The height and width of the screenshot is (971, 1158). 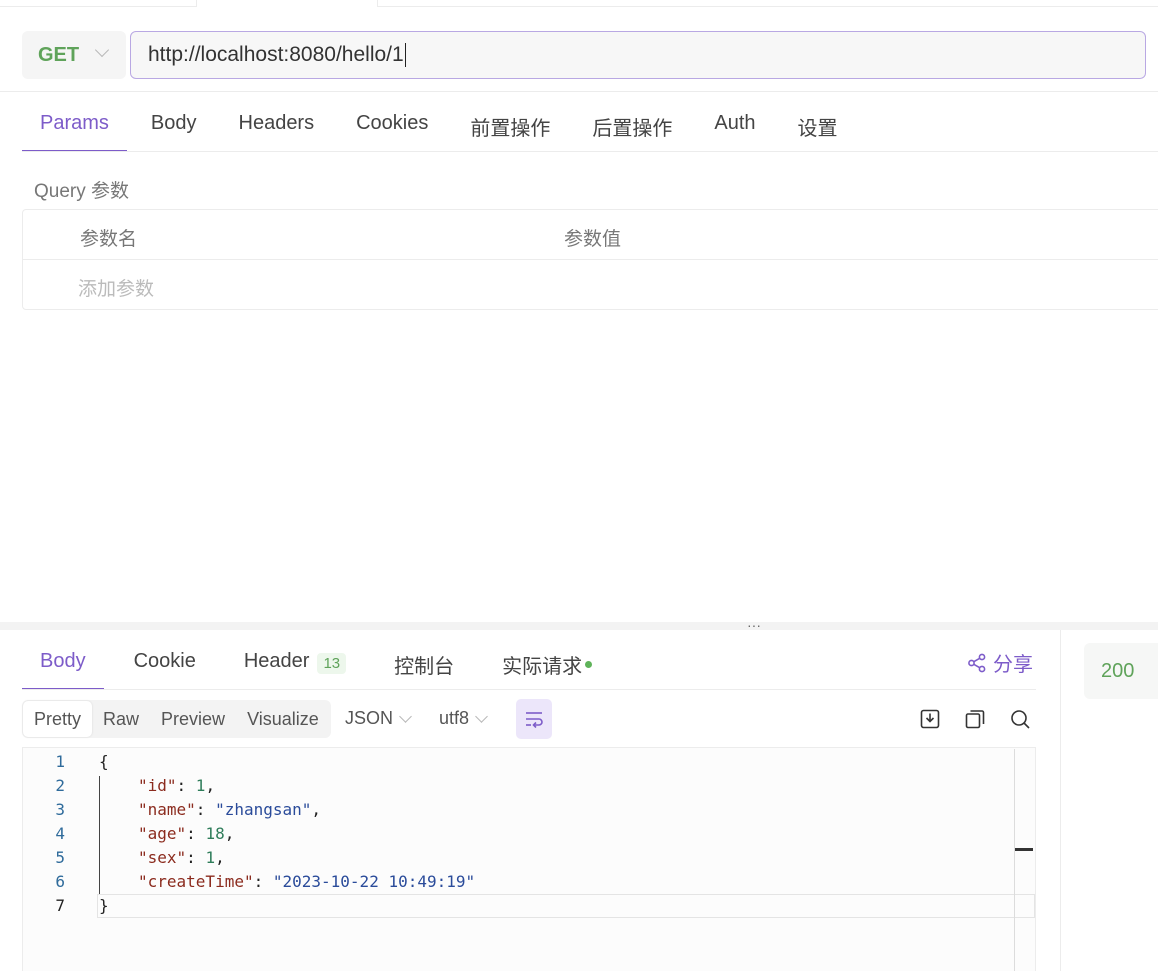 I want to click on tab-pre-request: 前置操作, so click(x=510, y=125).